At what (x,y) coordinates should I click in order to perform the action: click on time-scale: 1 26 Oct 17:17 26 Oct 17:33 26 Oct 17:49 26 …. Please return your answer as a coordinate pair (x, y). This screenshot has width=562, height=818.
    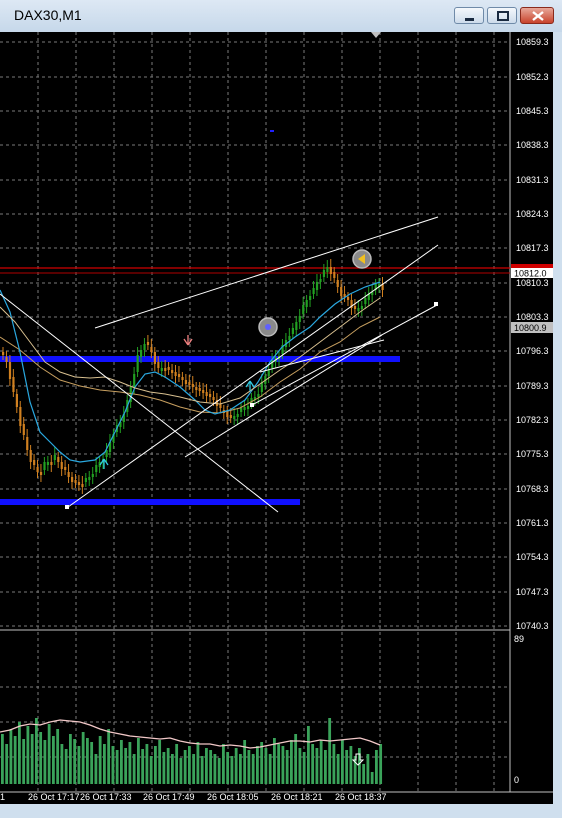
    Looking at the image, I should click on (193, 797).